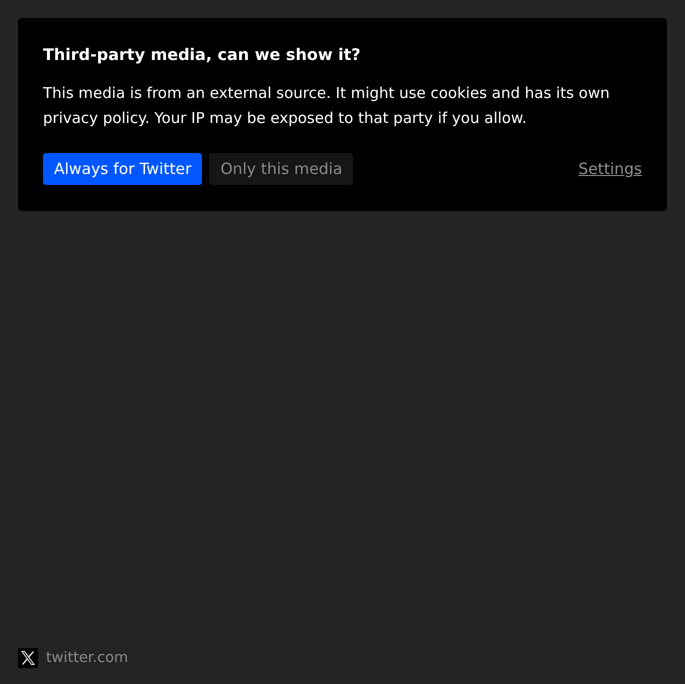 This screenshot has height=684, width=685. What do you see at coordinates (87, 658) in the screenshot?
I see `source-domain: twitter.com` at bounding box center [87, 658].